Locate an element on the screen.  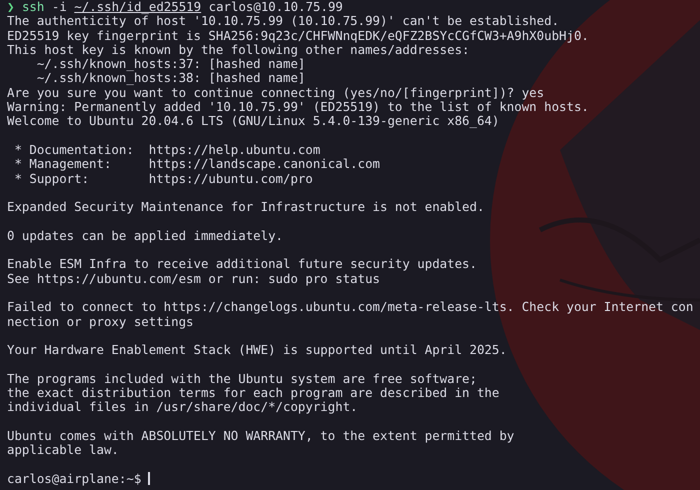
shell-prompt: carlos@airplane:~$ is located at coordinates (74, 479).